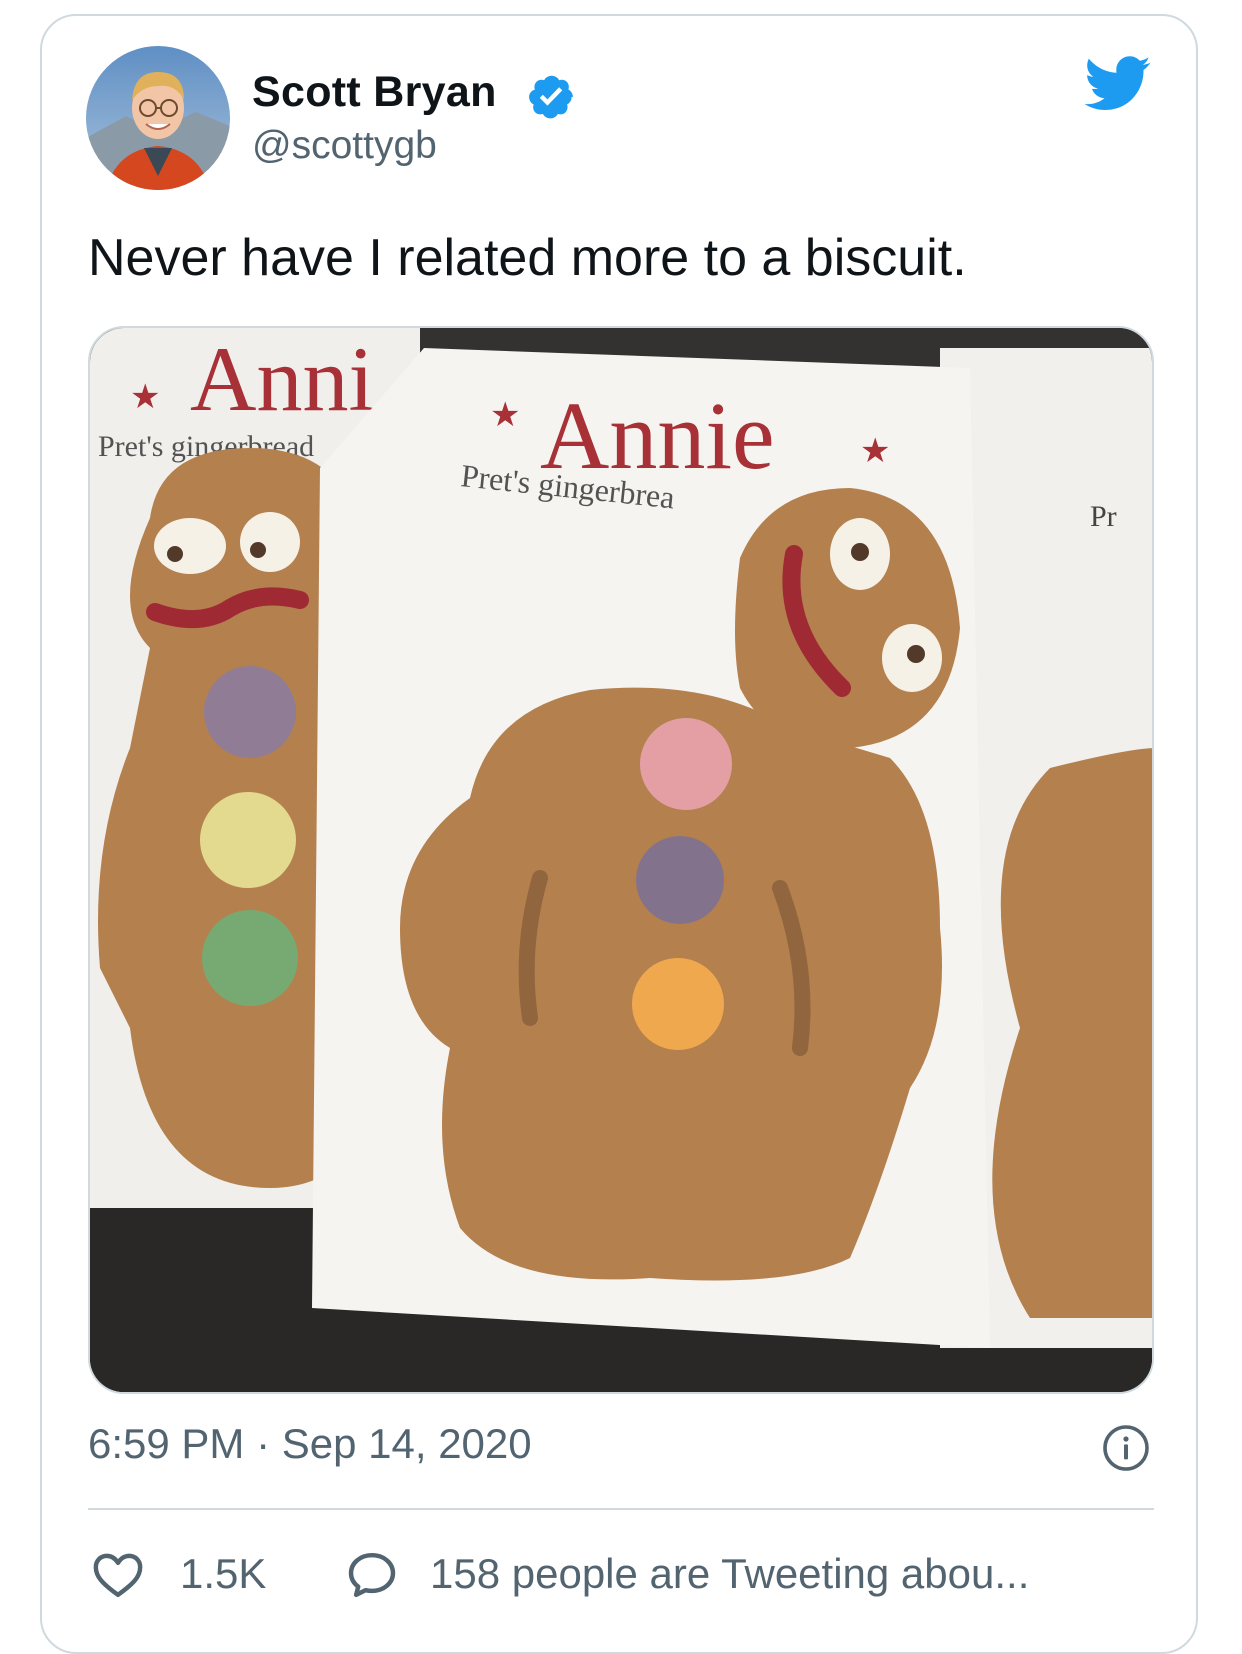 This screenshot has width=1242, height=1654. I want to click on twitter-bird-icon, so click(1118, 84).